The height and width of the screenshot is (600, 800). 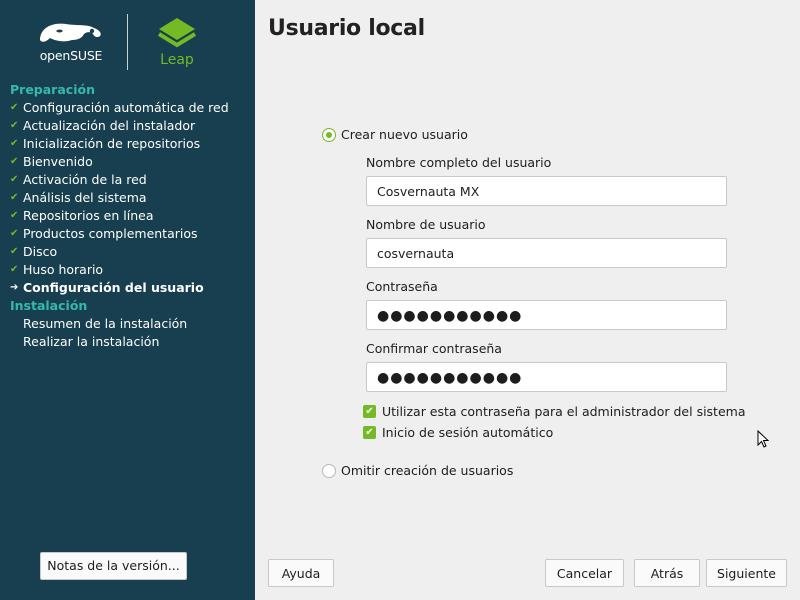 I want to click on step-item: ✔ Activación de la red, so click(x=132, y=180).